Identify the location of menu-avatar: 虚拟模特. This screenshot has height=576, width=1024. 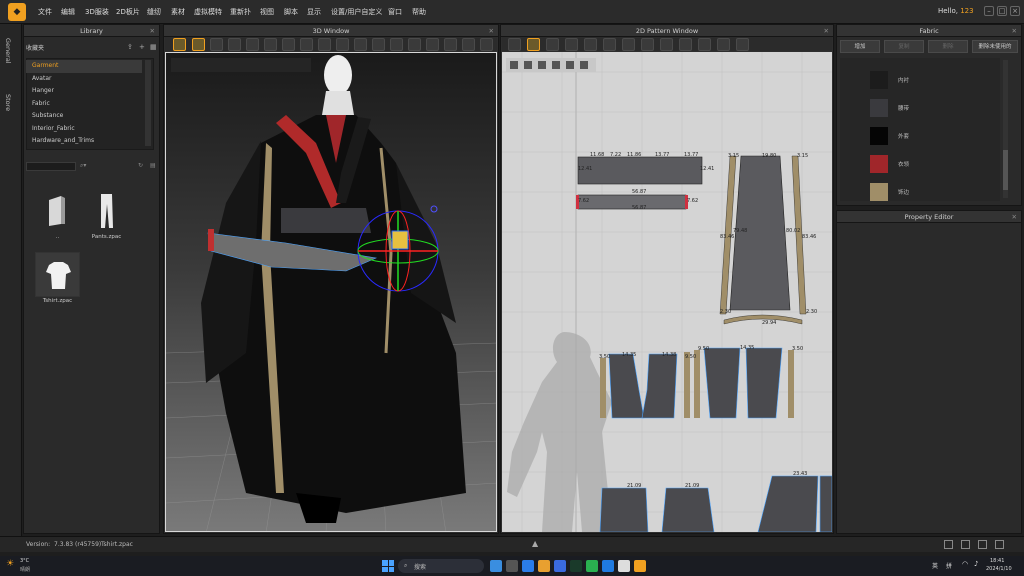
(208, 12).